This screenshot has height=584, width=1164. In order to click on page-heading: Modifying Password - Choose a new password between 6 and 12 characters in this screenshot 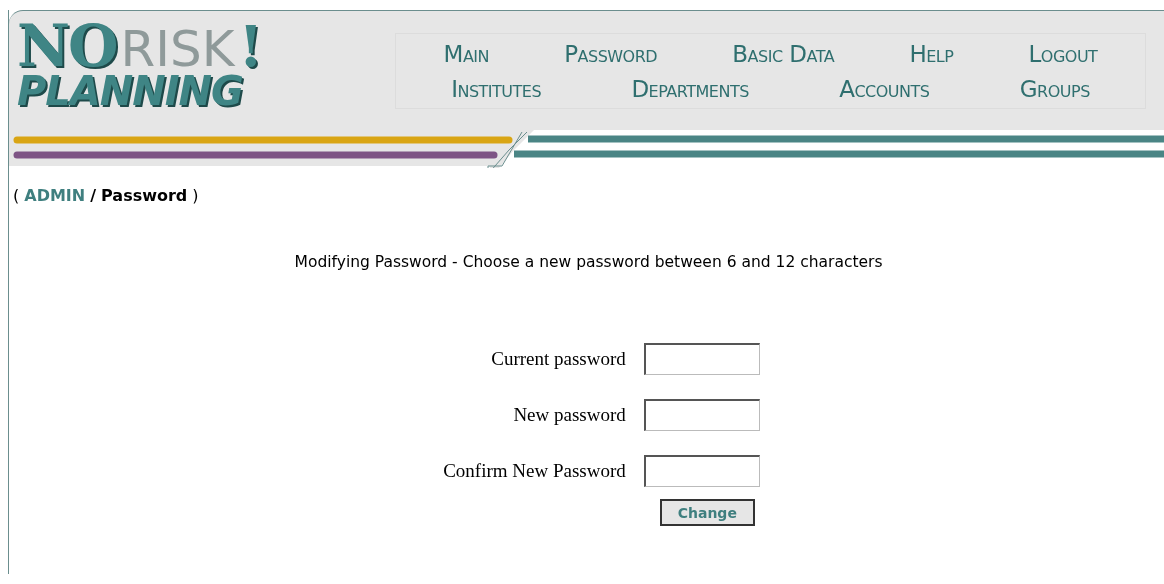, I will do `click(588, 262)`.